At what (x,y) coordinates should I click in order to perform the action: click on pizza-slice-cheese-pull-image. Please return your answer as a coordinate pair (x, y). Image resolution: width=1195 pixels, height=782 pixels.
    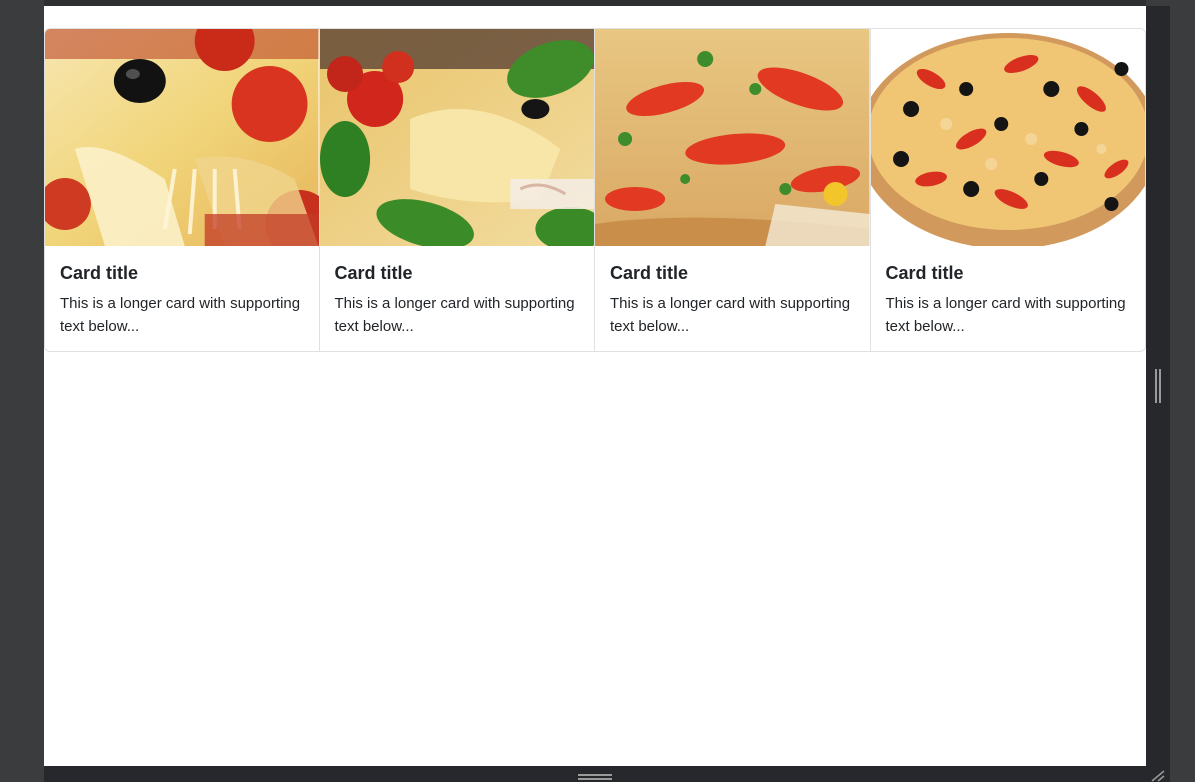
    Looking at the image, I should click on (182, 137).